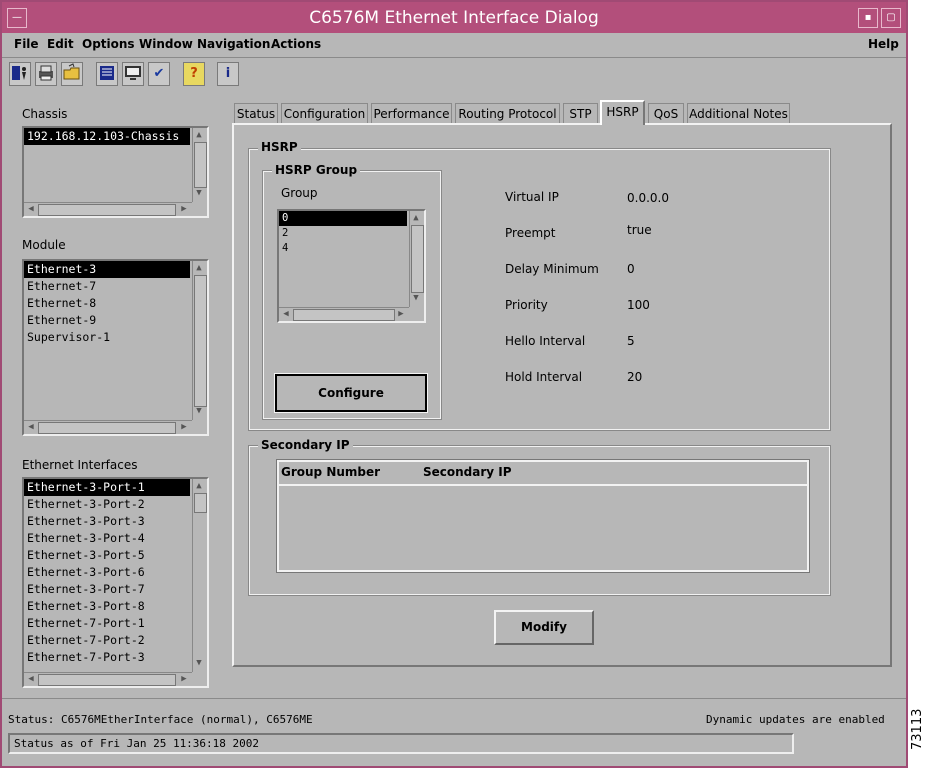 Image resolution: width=929 pixels, height=768 pixels. Describe the element at coordinates (544, 627) in the screenshot. I see `modify-button: Modify` at that location.